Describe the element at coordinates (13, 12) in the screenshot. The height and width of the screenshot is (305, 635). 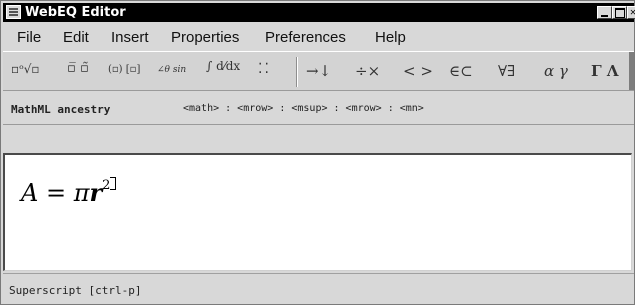
I see `app-icon` at that location.